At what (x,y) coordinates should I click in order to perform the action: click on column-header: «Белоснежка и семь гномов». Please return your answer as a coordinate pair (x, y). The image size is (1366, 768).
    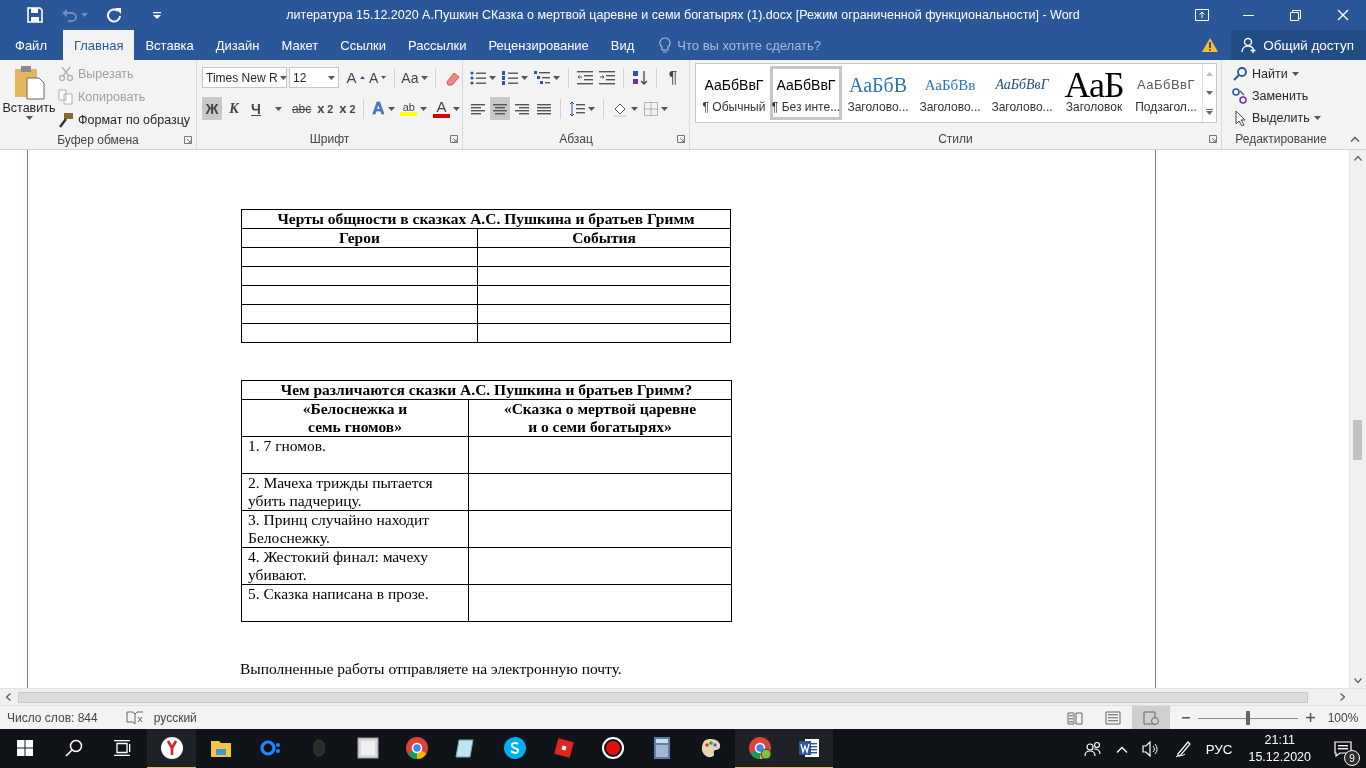
    Looking at the image, I should click on (355, 418).